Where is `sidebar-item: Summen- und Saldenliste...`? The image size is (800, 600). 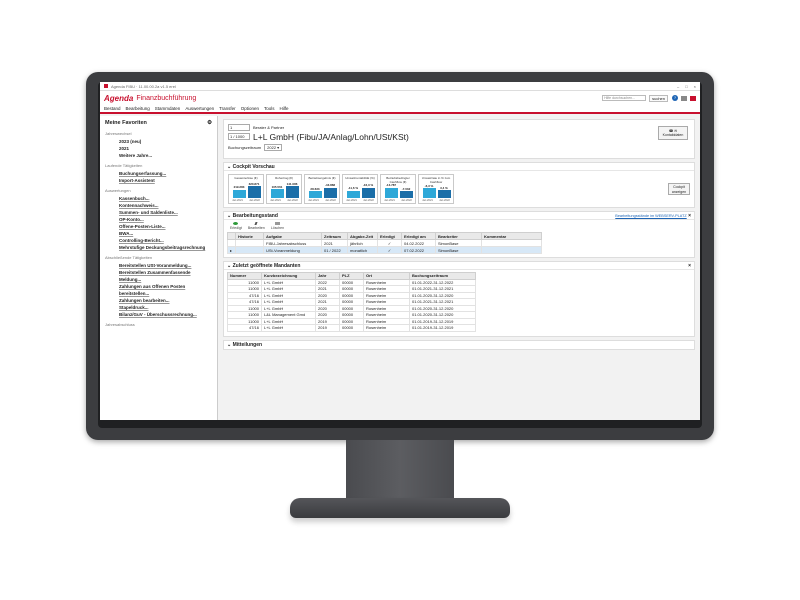 sidebar-item: Summen- und Saldenliste... is located at coordinates (158, 212).